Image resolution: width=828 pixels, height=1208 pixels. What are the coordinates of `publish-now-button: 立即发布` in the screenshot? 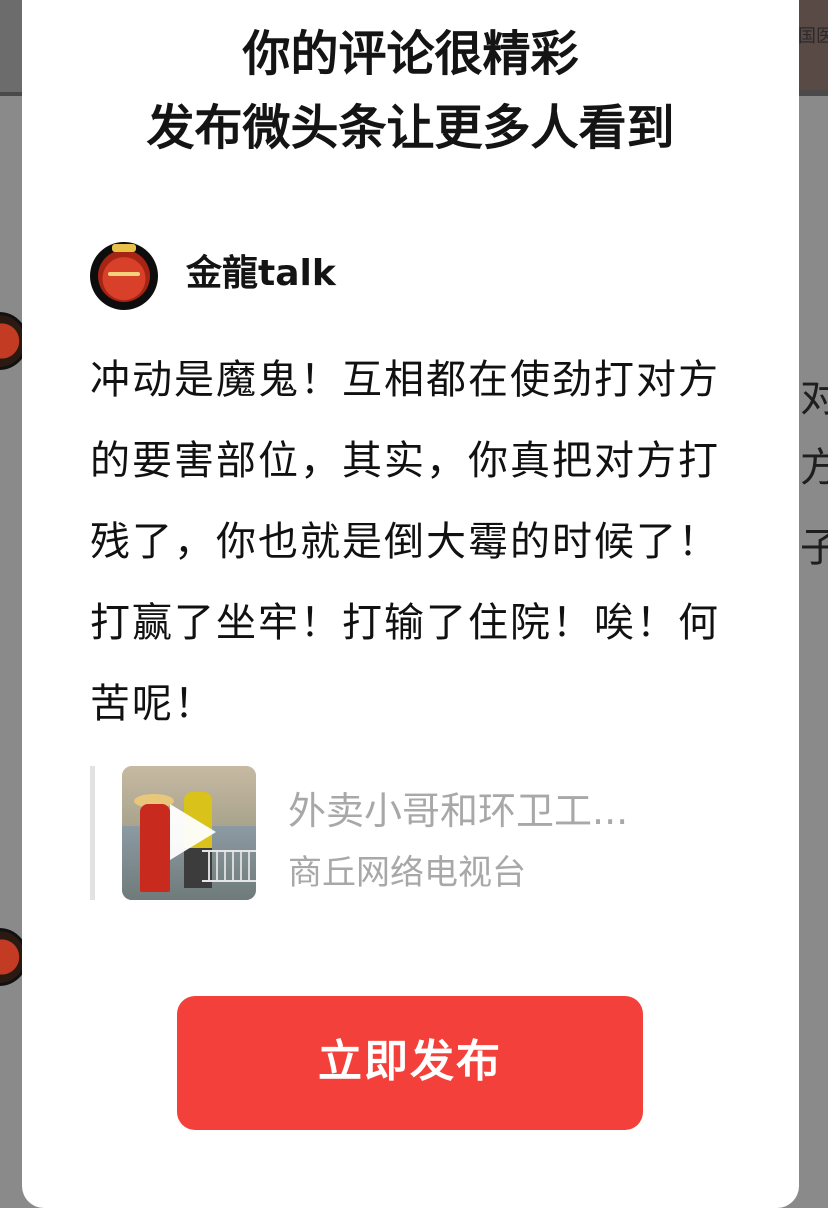 It's located at (410, 1063).